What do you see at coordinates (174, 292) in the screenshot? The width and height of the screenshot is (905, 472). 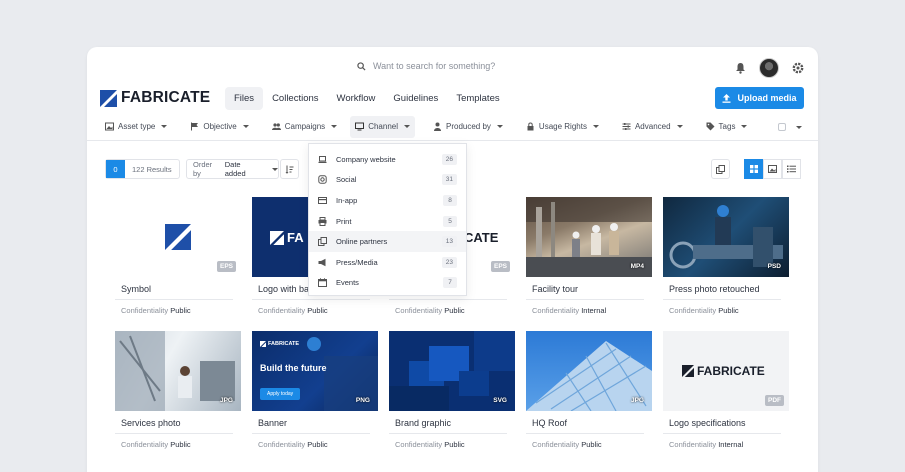 I see `asset-name: Symbol` at bounding box center [174, 292].